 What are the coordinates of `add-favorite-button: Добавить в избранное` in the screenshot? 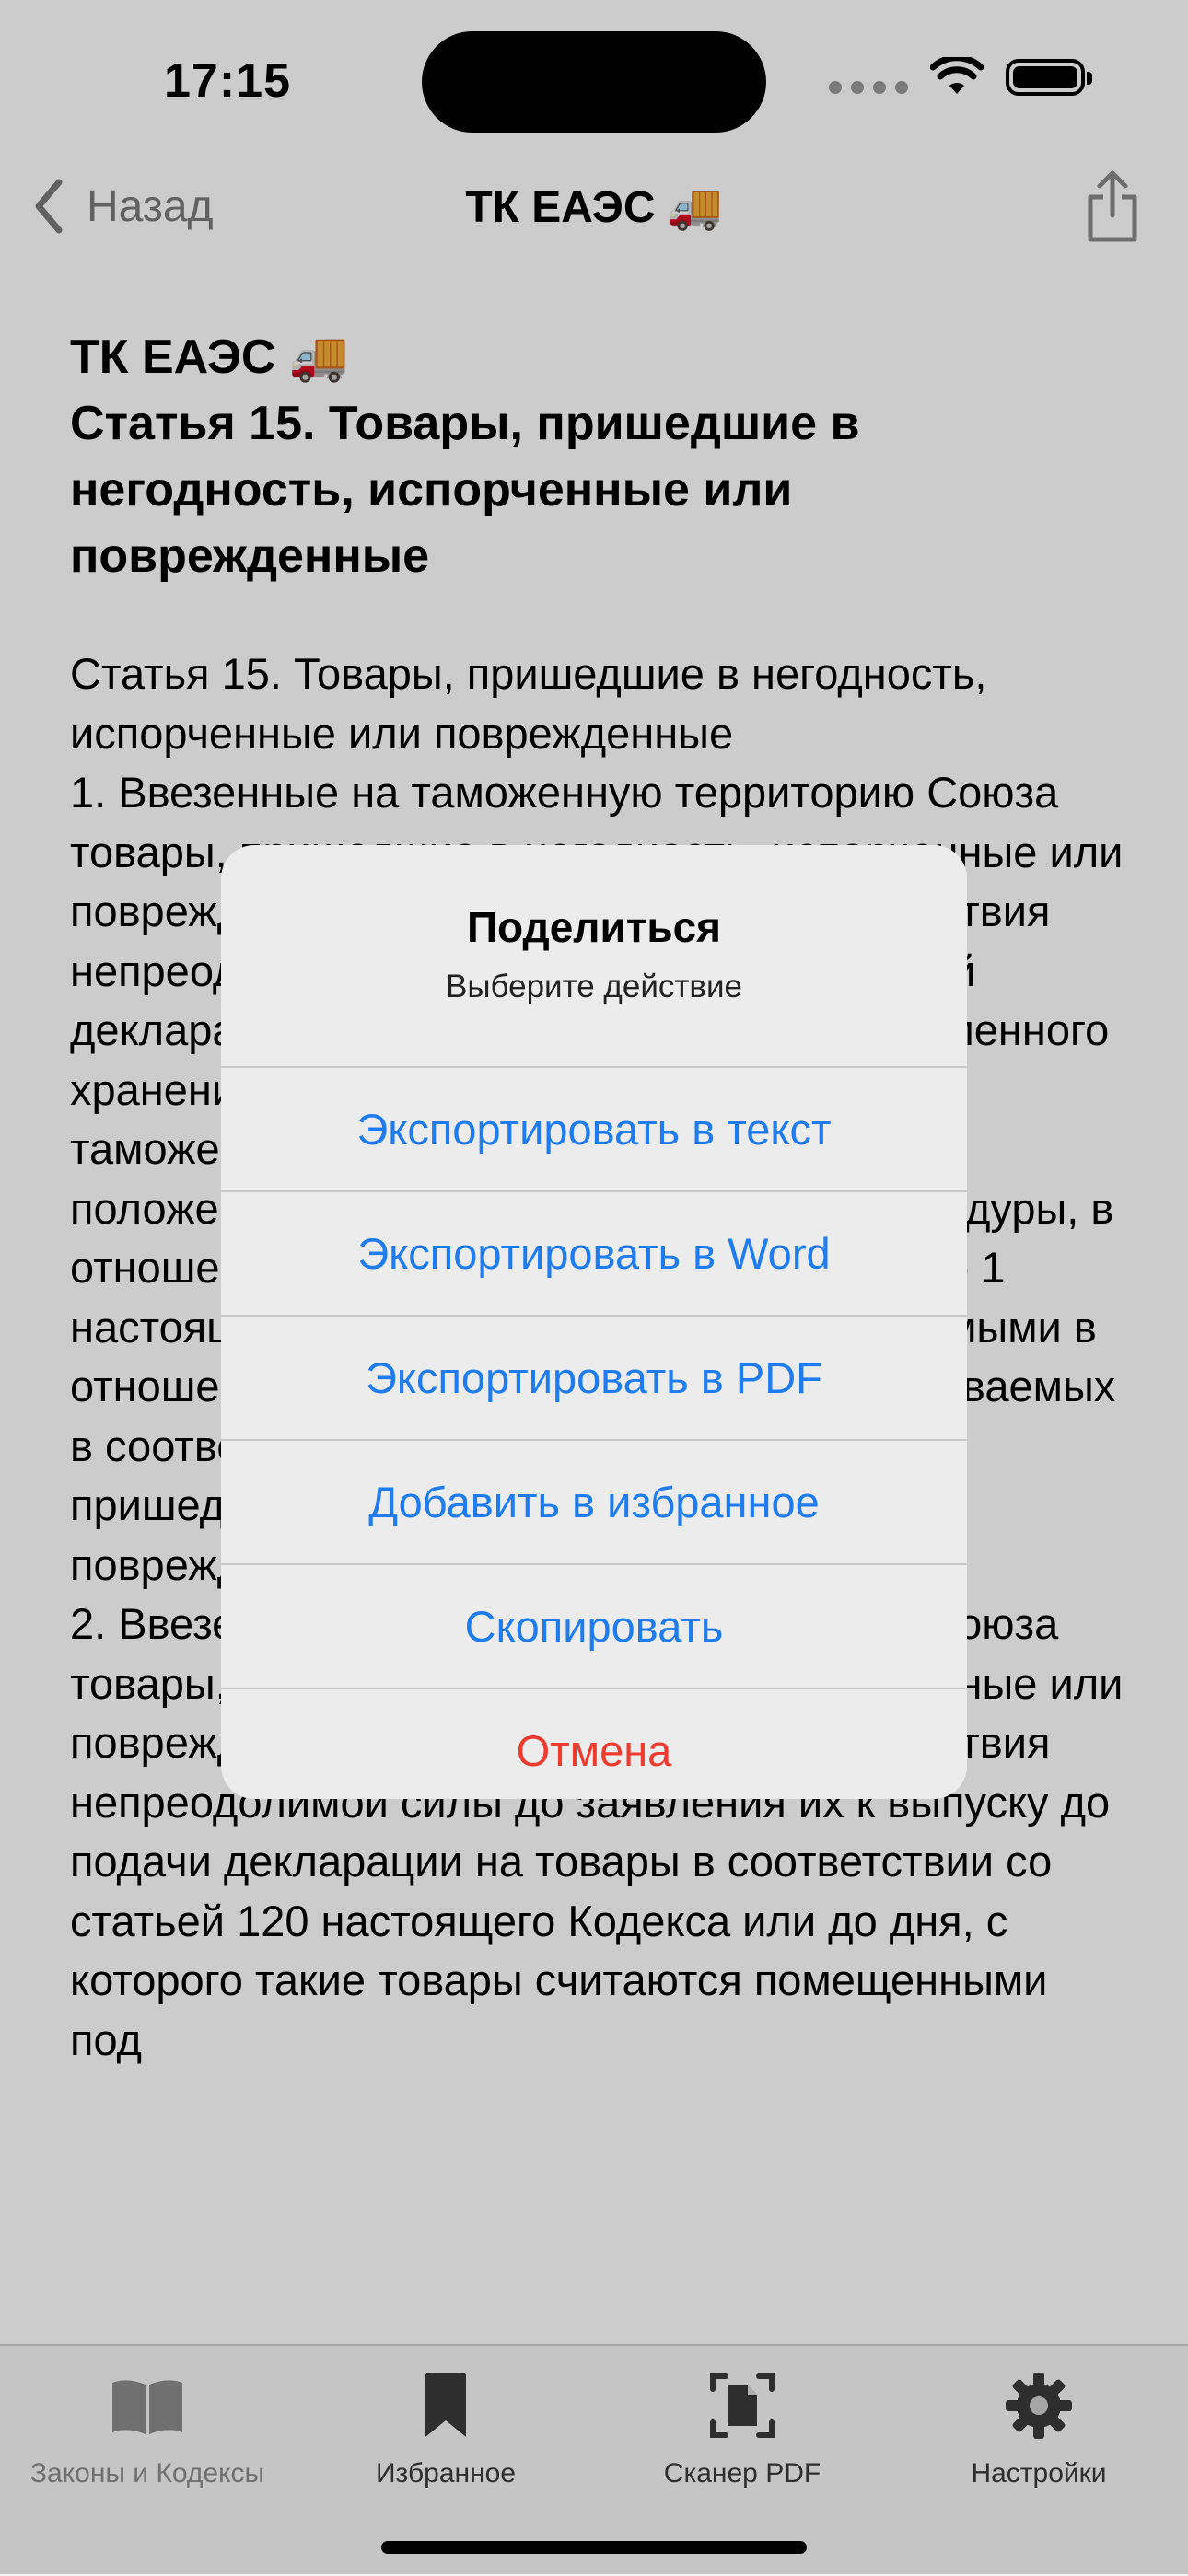 It's located at (594, 1501).